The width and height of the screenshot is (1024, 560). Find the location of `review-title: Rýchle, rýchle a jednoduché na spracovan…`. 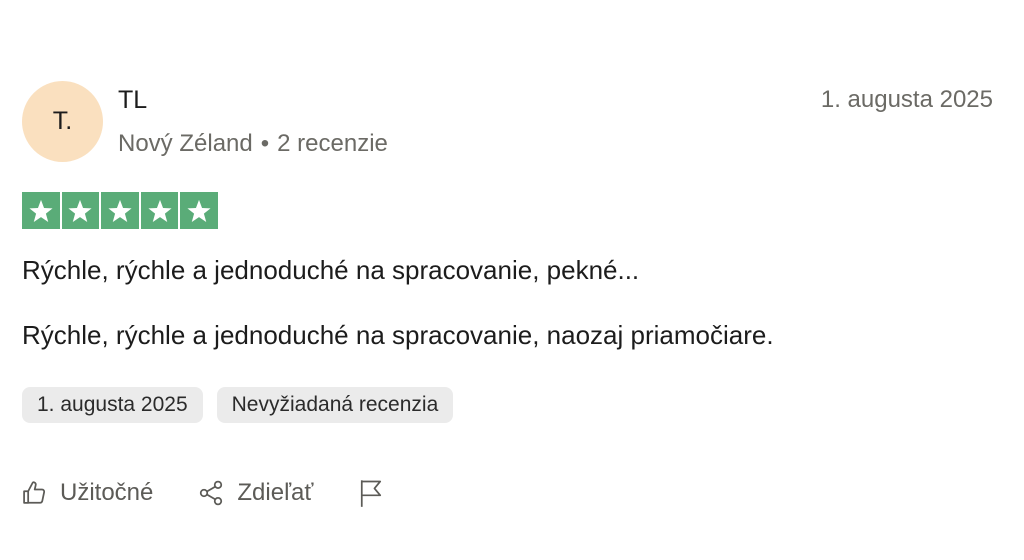

review-title: Rýchle, rýchle a jednoduché na spracovan… is located at coordinates (330, 270).